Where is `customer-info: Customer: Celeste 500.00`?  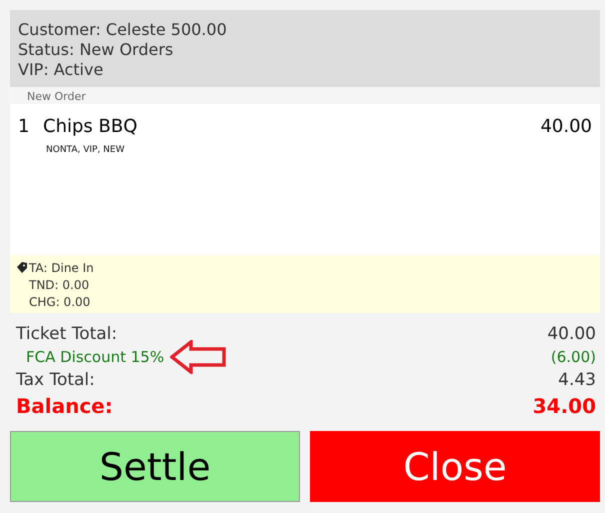
customer-info: Customer: Celeste 500.00 is located at coordinates (123, 29).